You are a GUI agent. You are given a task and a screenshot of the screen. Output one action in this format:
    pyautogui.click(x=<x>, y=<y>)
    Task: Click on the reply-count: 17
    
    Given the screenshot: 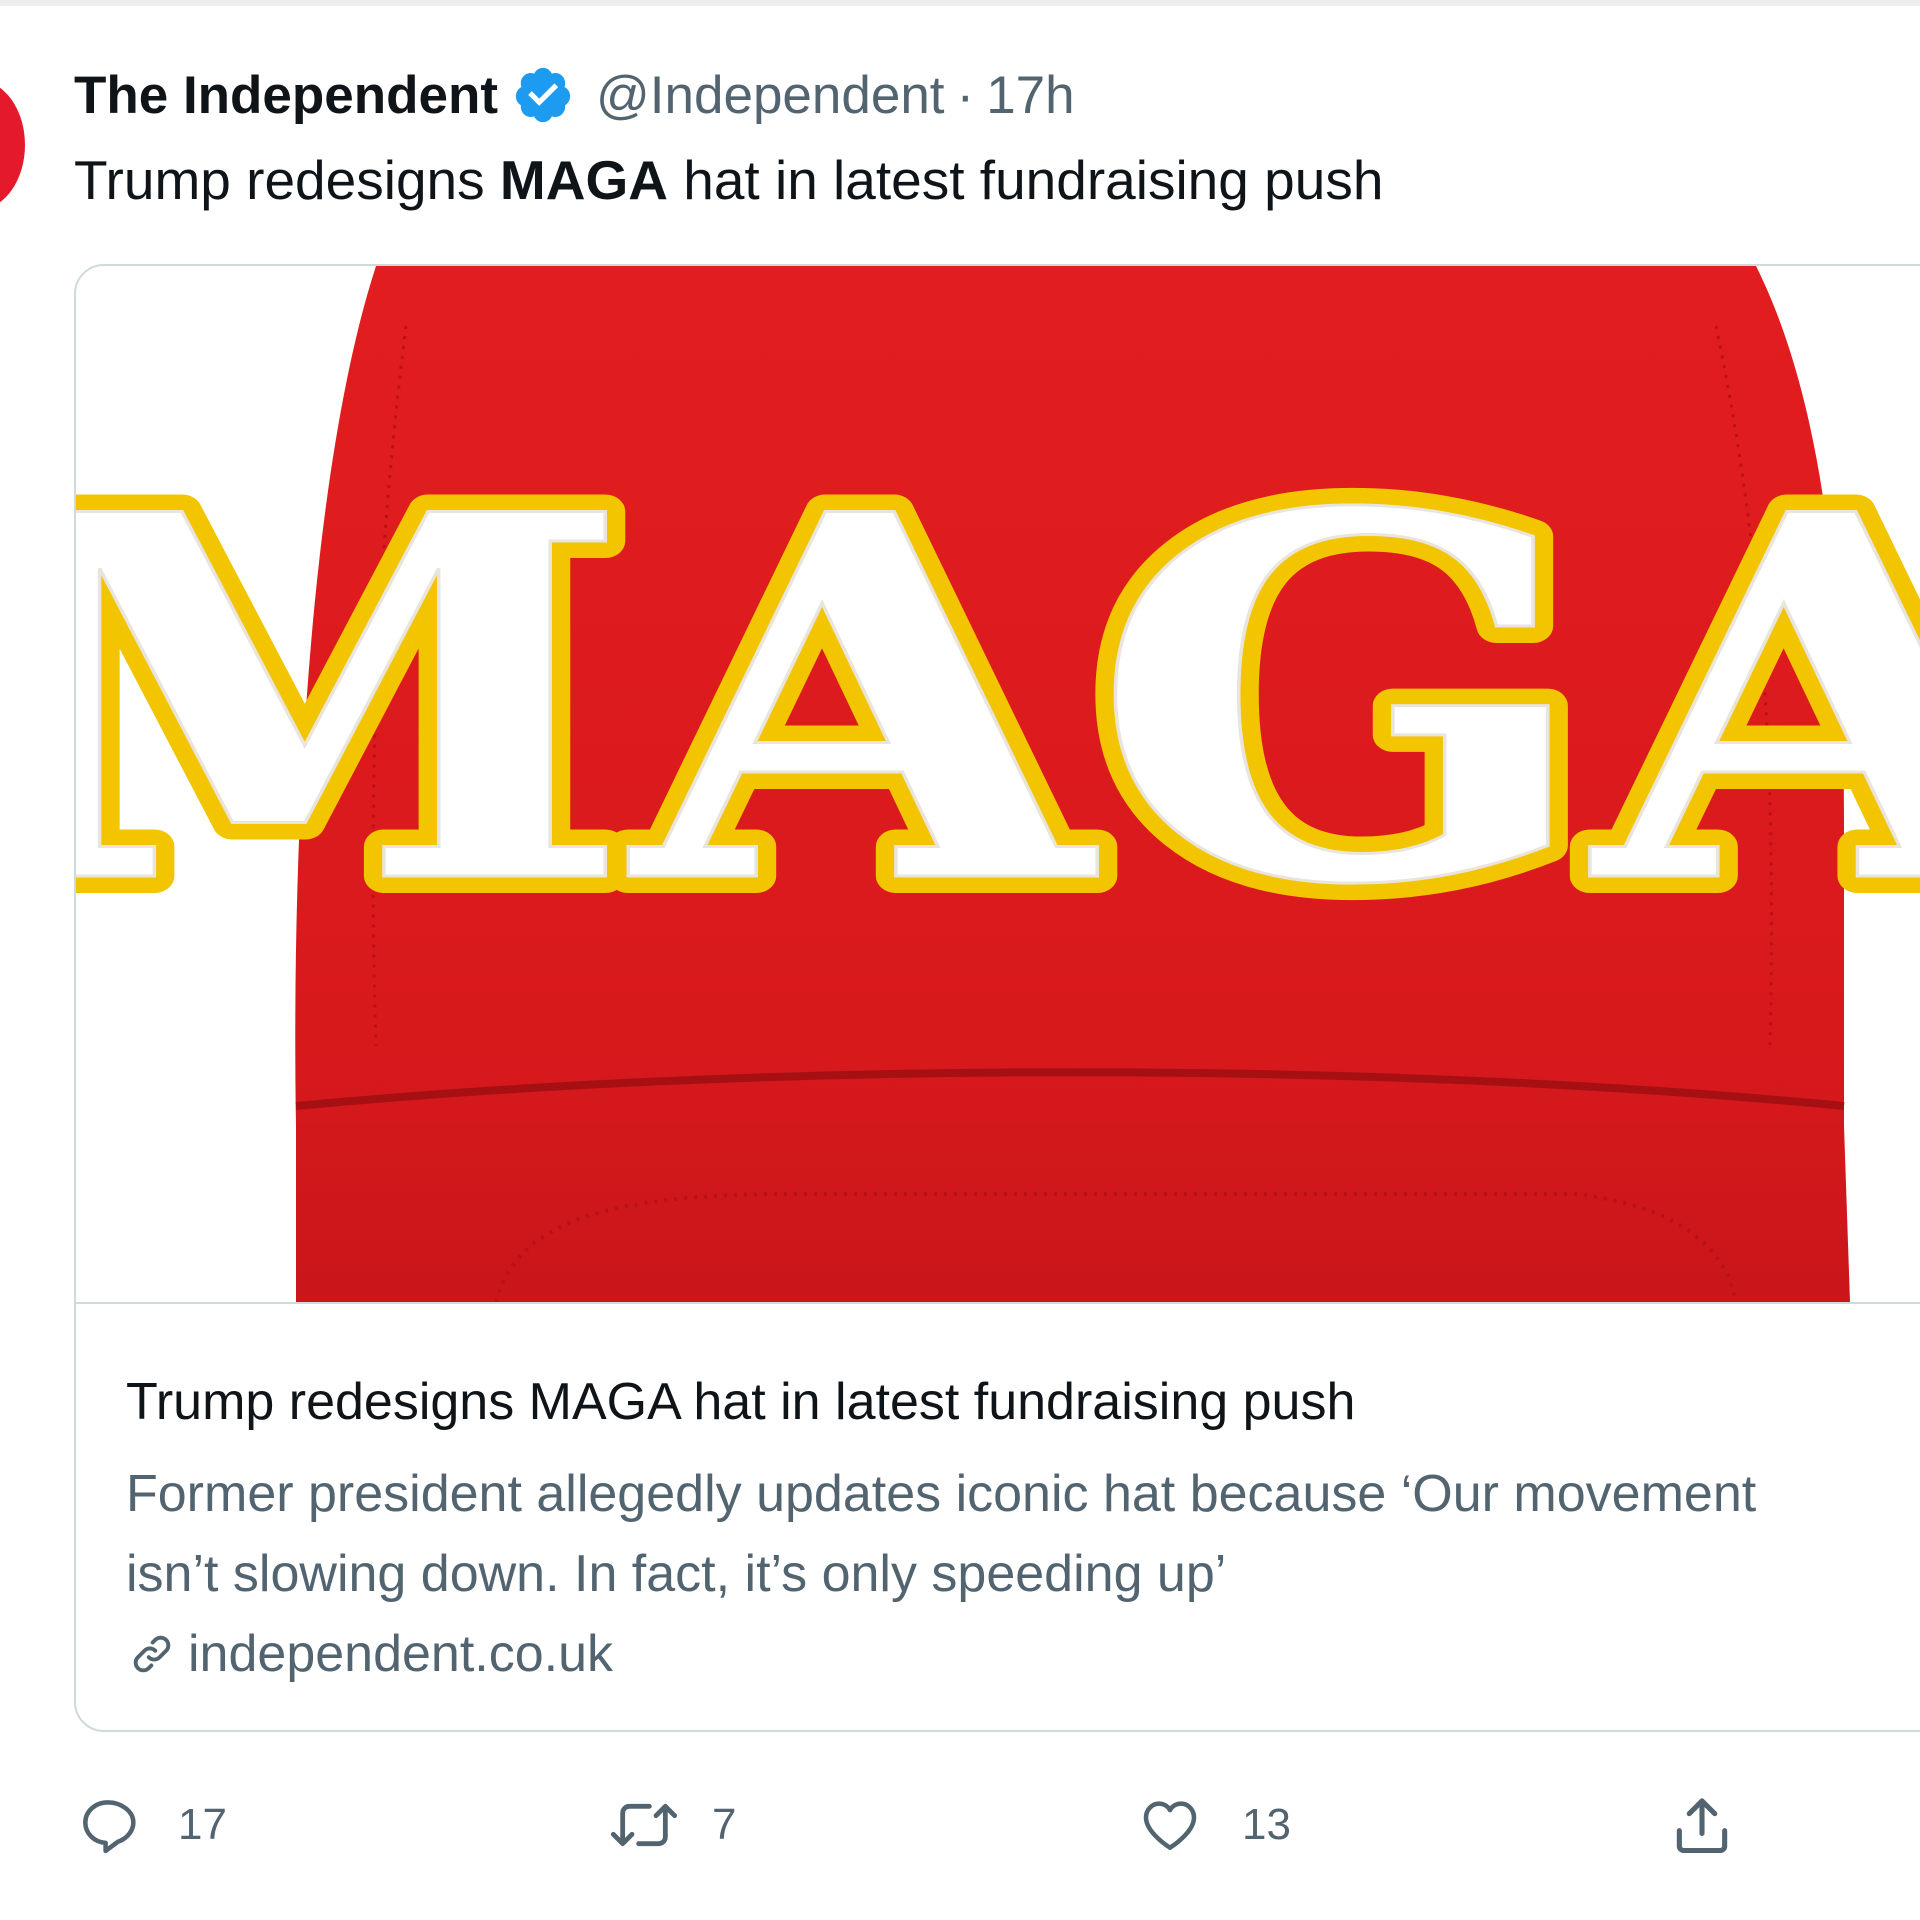 What is the action you would take?
    pyautogui.click(x=202, y=1824)
    